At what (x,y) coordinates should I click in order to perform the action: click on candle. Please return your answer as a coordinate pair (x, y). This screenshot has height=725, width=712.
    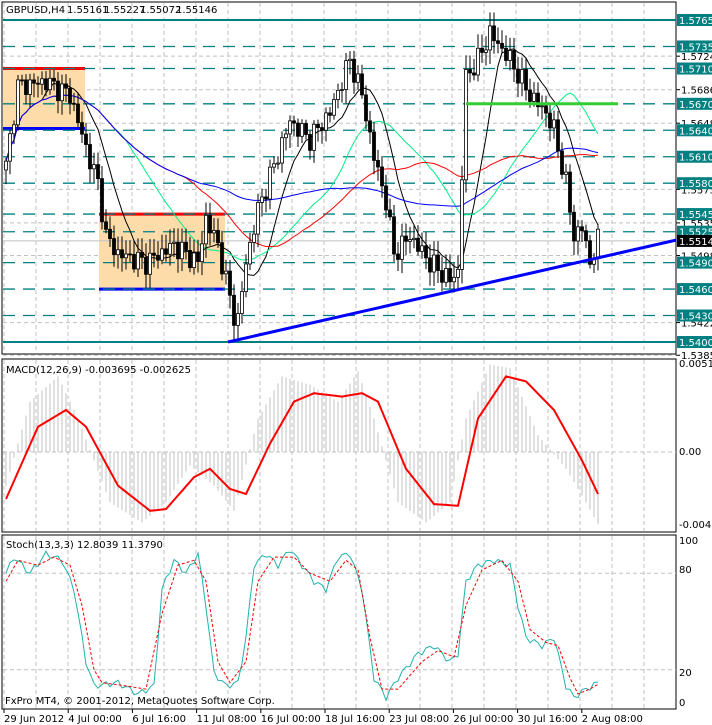
    Looking at the image, I should click on (466, 124).